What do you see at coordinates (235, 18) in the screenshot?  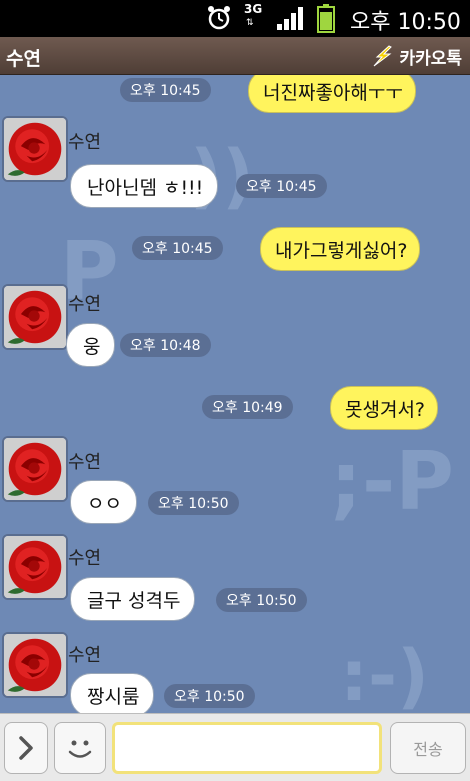 I see `status-bar: 3G ⇅ 오후 10:50` at bounding box center [235, 18].